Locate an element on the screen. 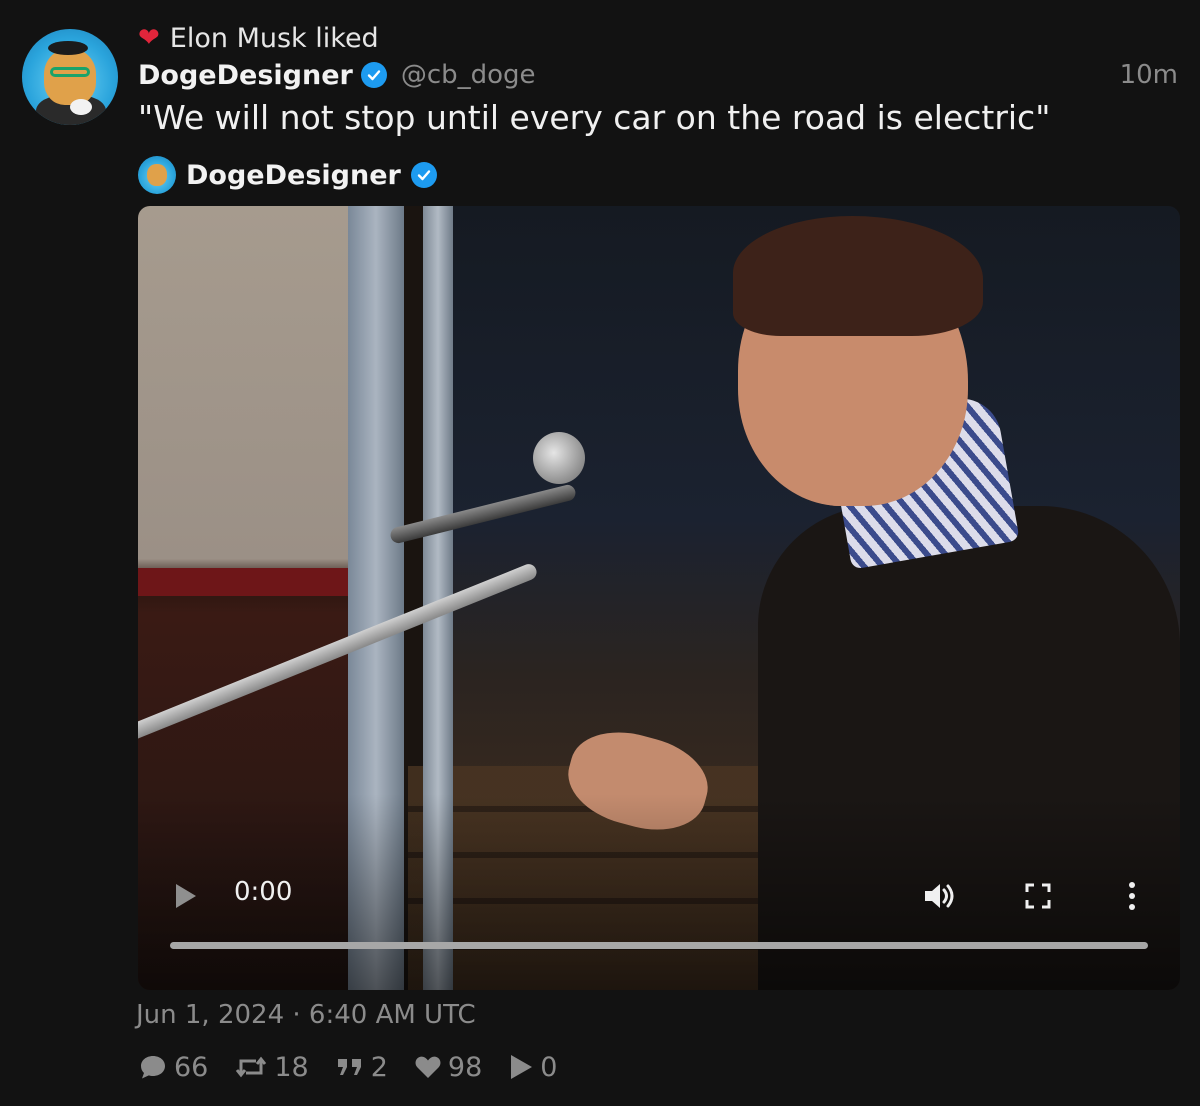  heart-icon: ❤ is located at coordinates (149, 38).